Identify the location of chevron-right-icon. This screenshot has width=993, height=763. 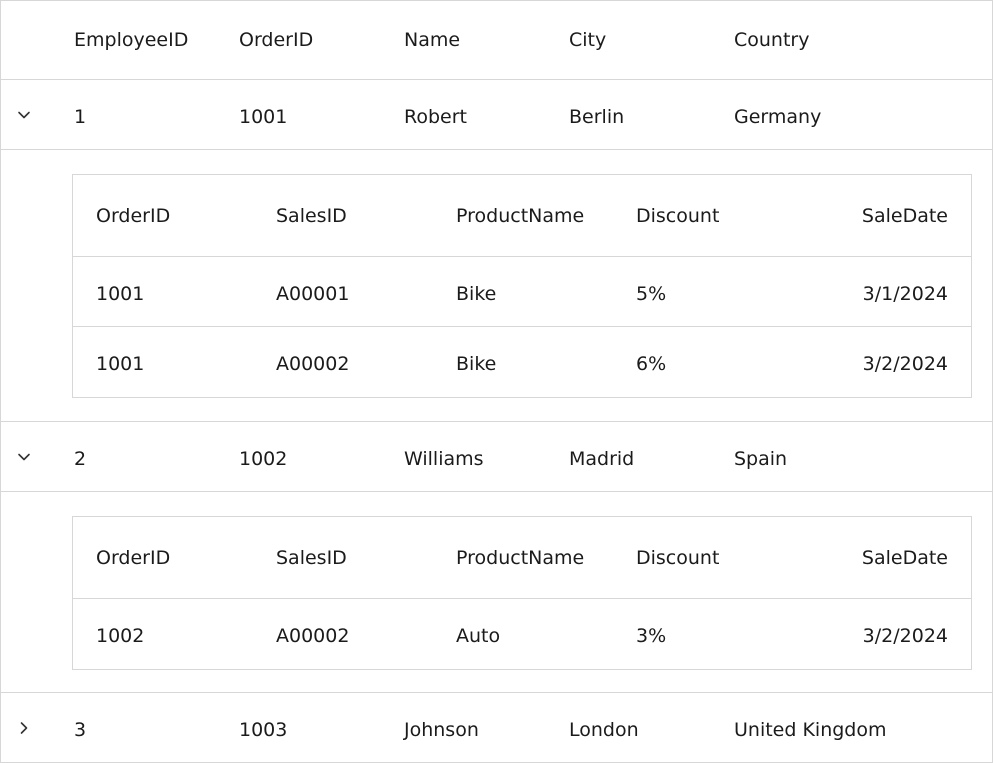
(24, 728).